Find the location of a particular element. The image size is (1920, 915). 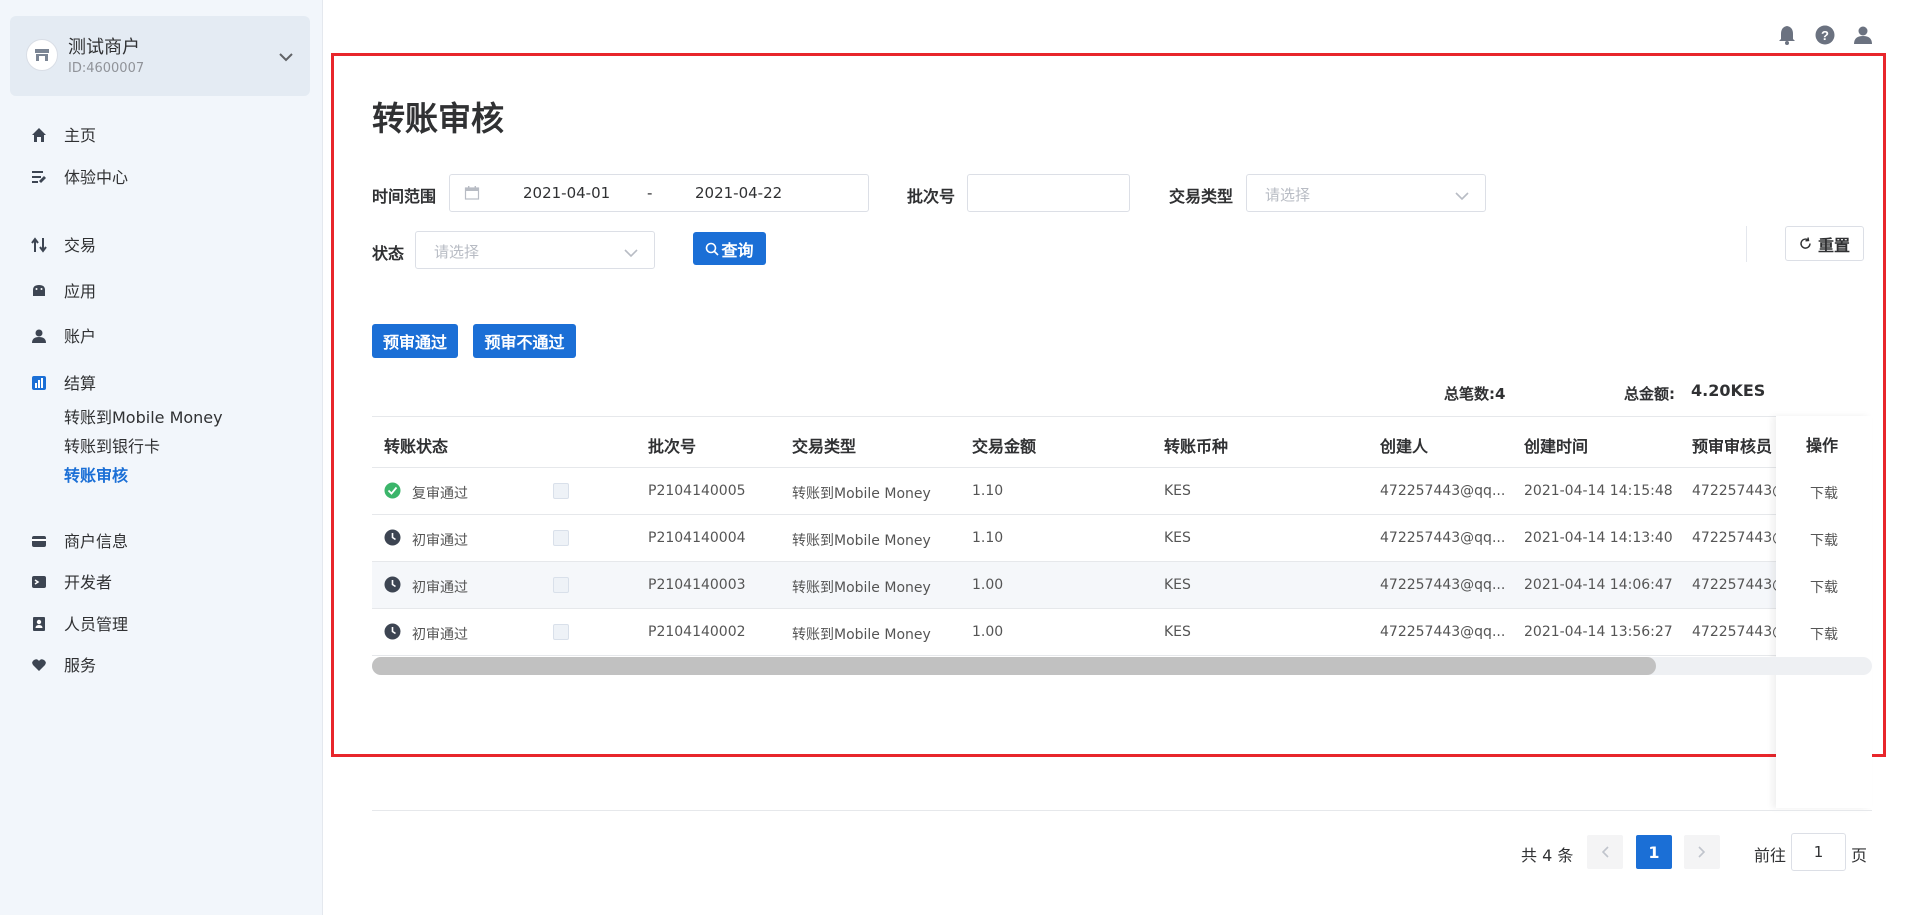

sidebar-subitem-bank-card: 转账到银行卡 is located at coordinates (112, 445).